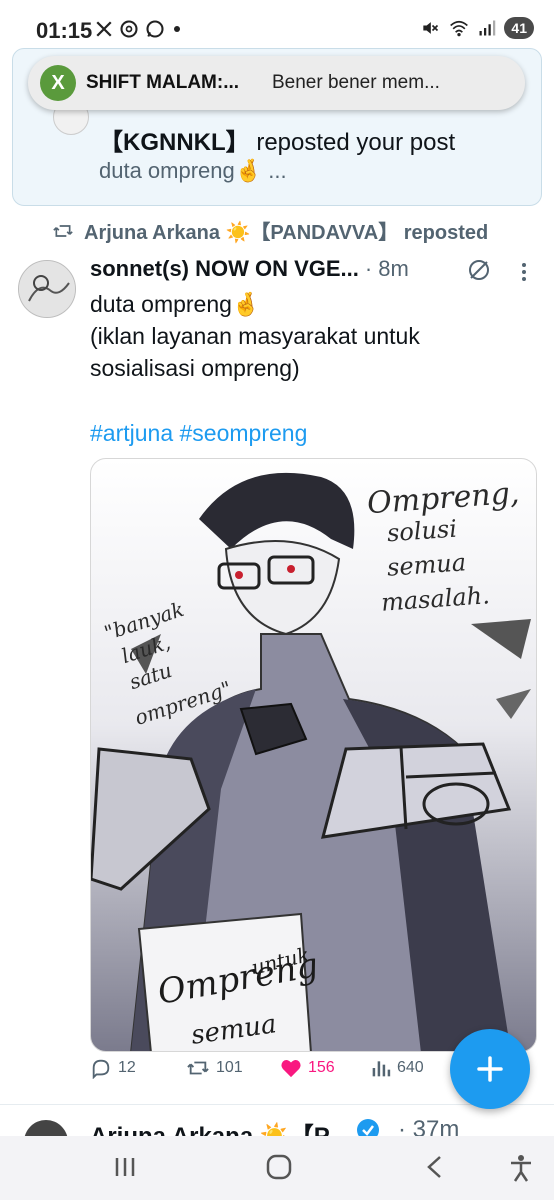 This screenshot has height=1200, width=554. Describe the element at coordinates (435, 1167) in the screenshot. I see `back-icon` at that location.